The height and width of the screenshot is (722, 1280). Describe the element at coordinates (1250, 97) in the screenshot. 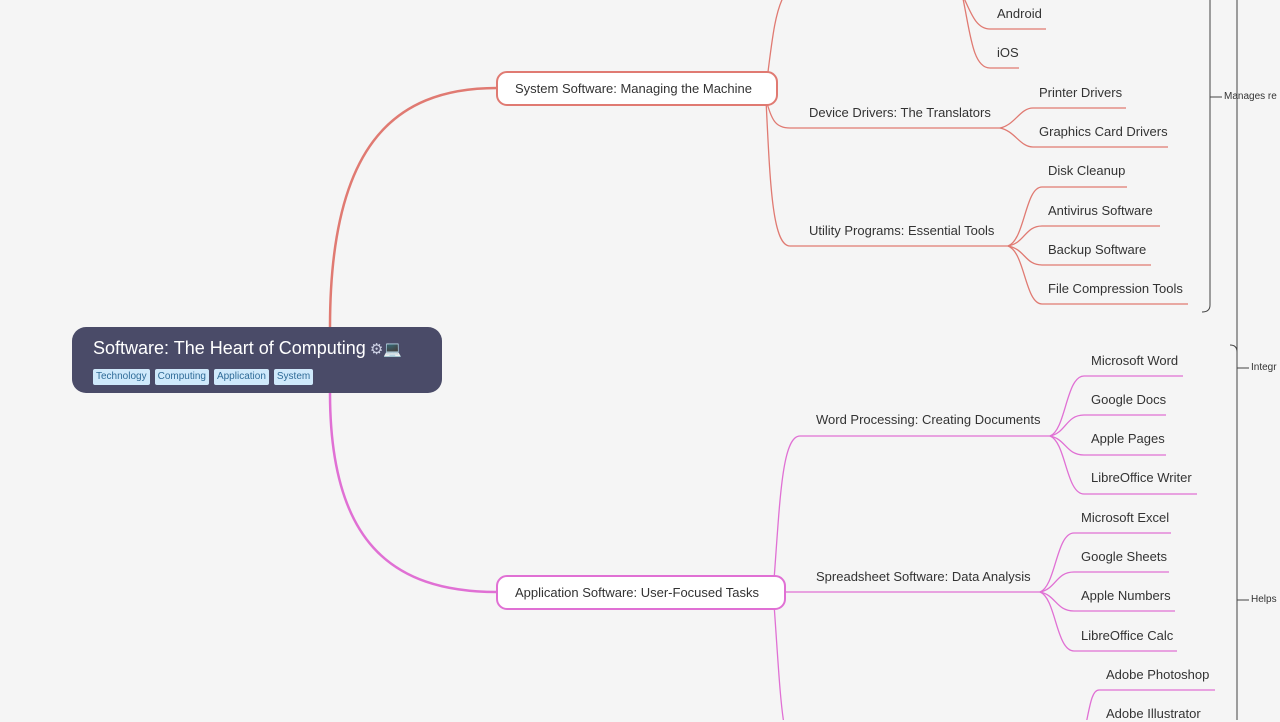

I see `relation-label-manages: Manages re` at that location.